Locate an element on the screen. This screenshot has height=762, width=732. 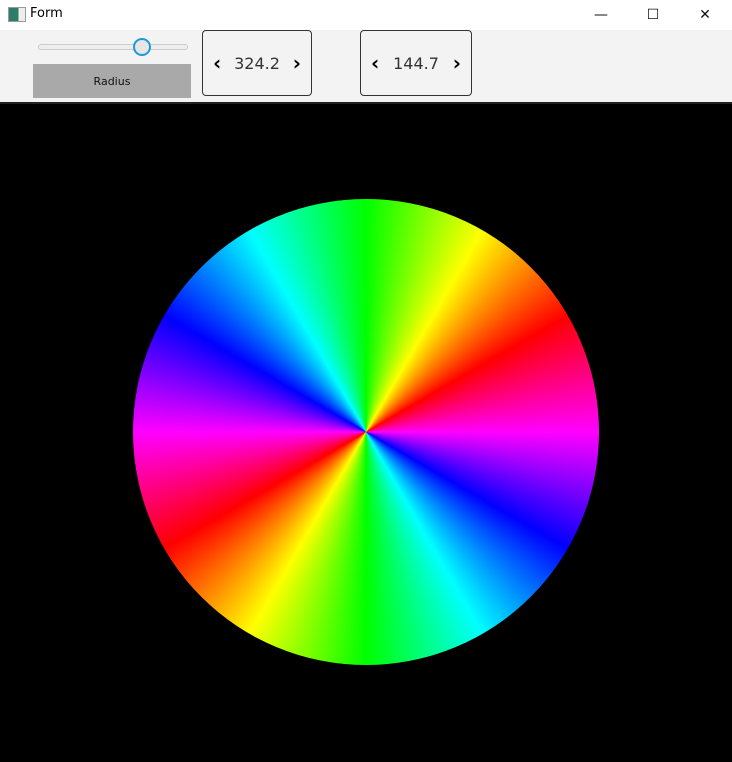
spinner-2-value: 144.7 is located at coordinates (416, 63).